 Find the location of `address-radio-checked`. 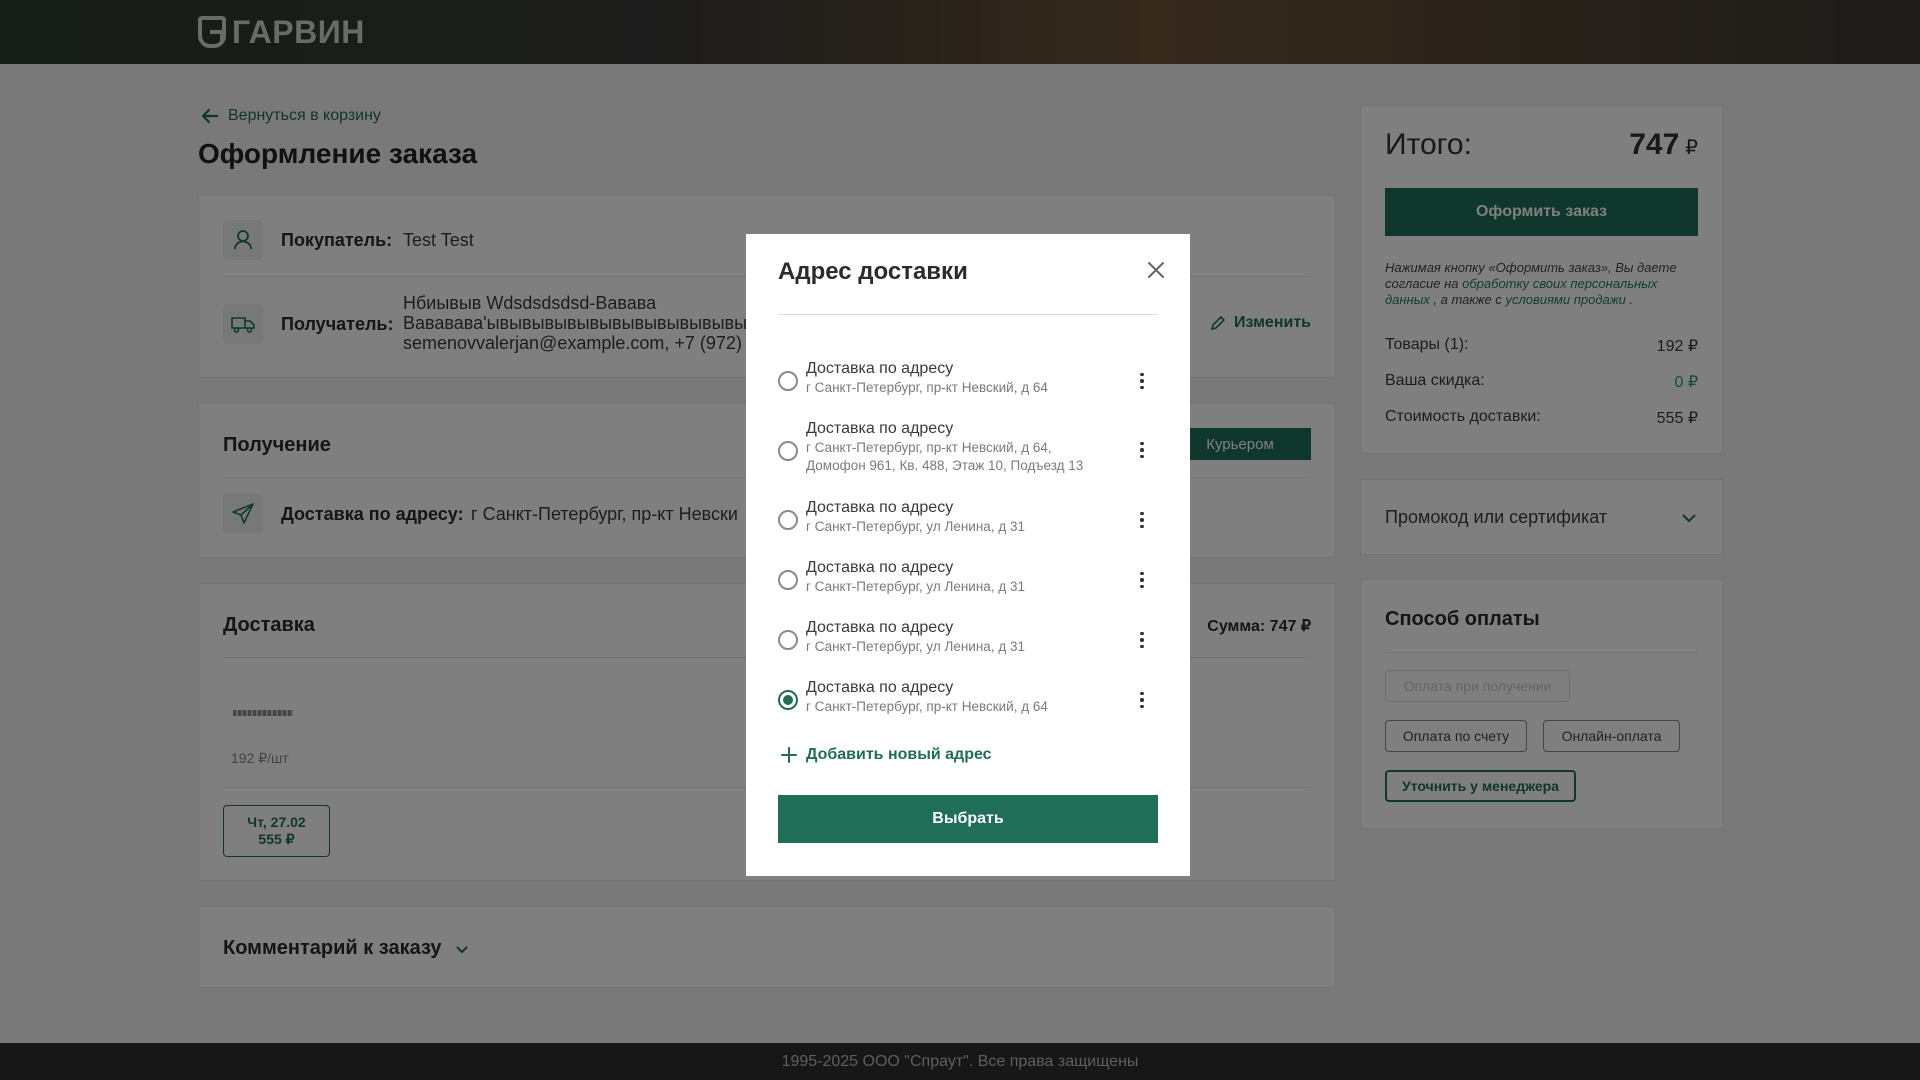

address-radio-checked is located at coordinates (788, 700).